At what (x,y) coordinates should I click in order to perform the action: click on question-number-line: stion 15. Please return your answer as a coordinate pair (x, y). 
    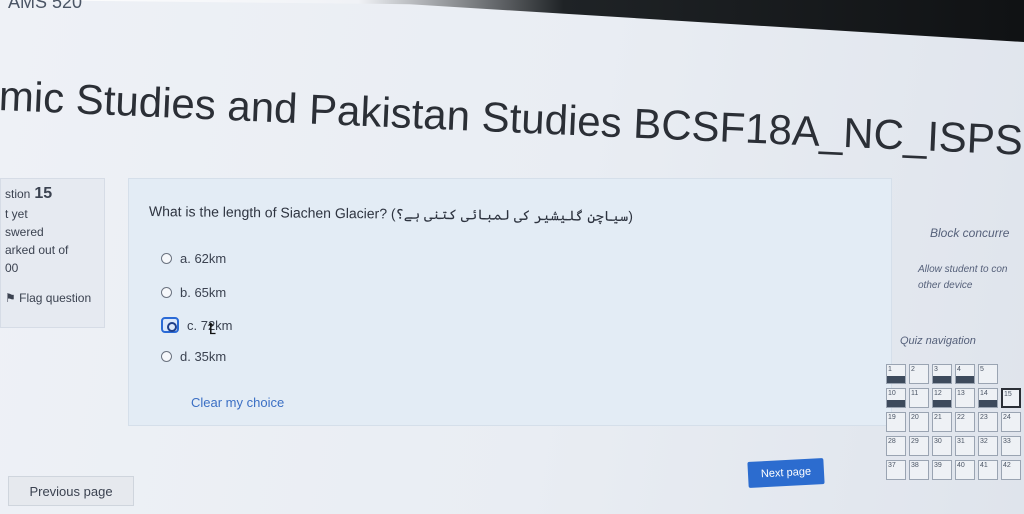
    Looking at the image, I should click on (54, 194).